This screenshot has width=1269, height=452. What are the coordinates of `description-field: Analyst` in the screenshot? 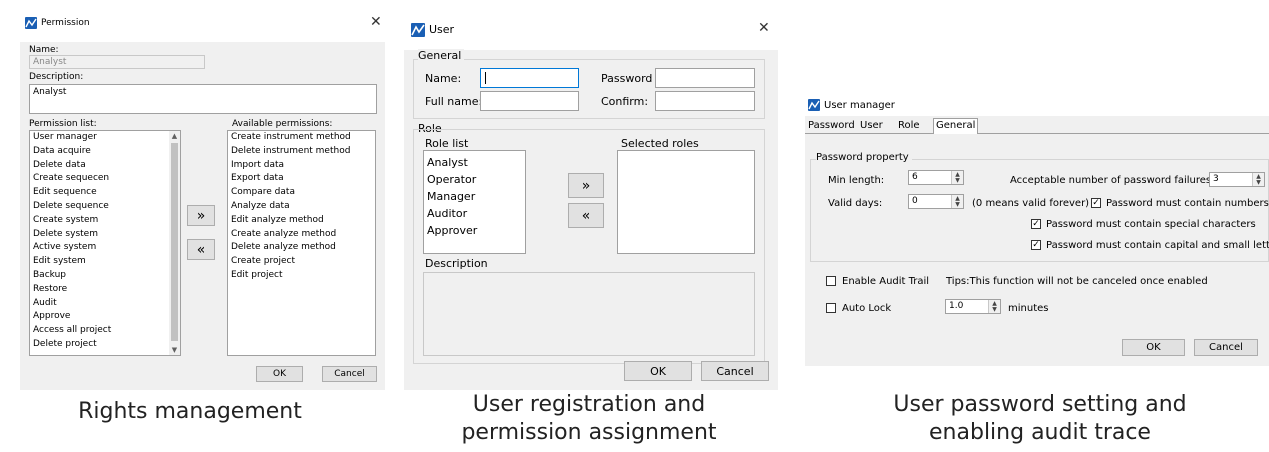 It's located at (203, 99).